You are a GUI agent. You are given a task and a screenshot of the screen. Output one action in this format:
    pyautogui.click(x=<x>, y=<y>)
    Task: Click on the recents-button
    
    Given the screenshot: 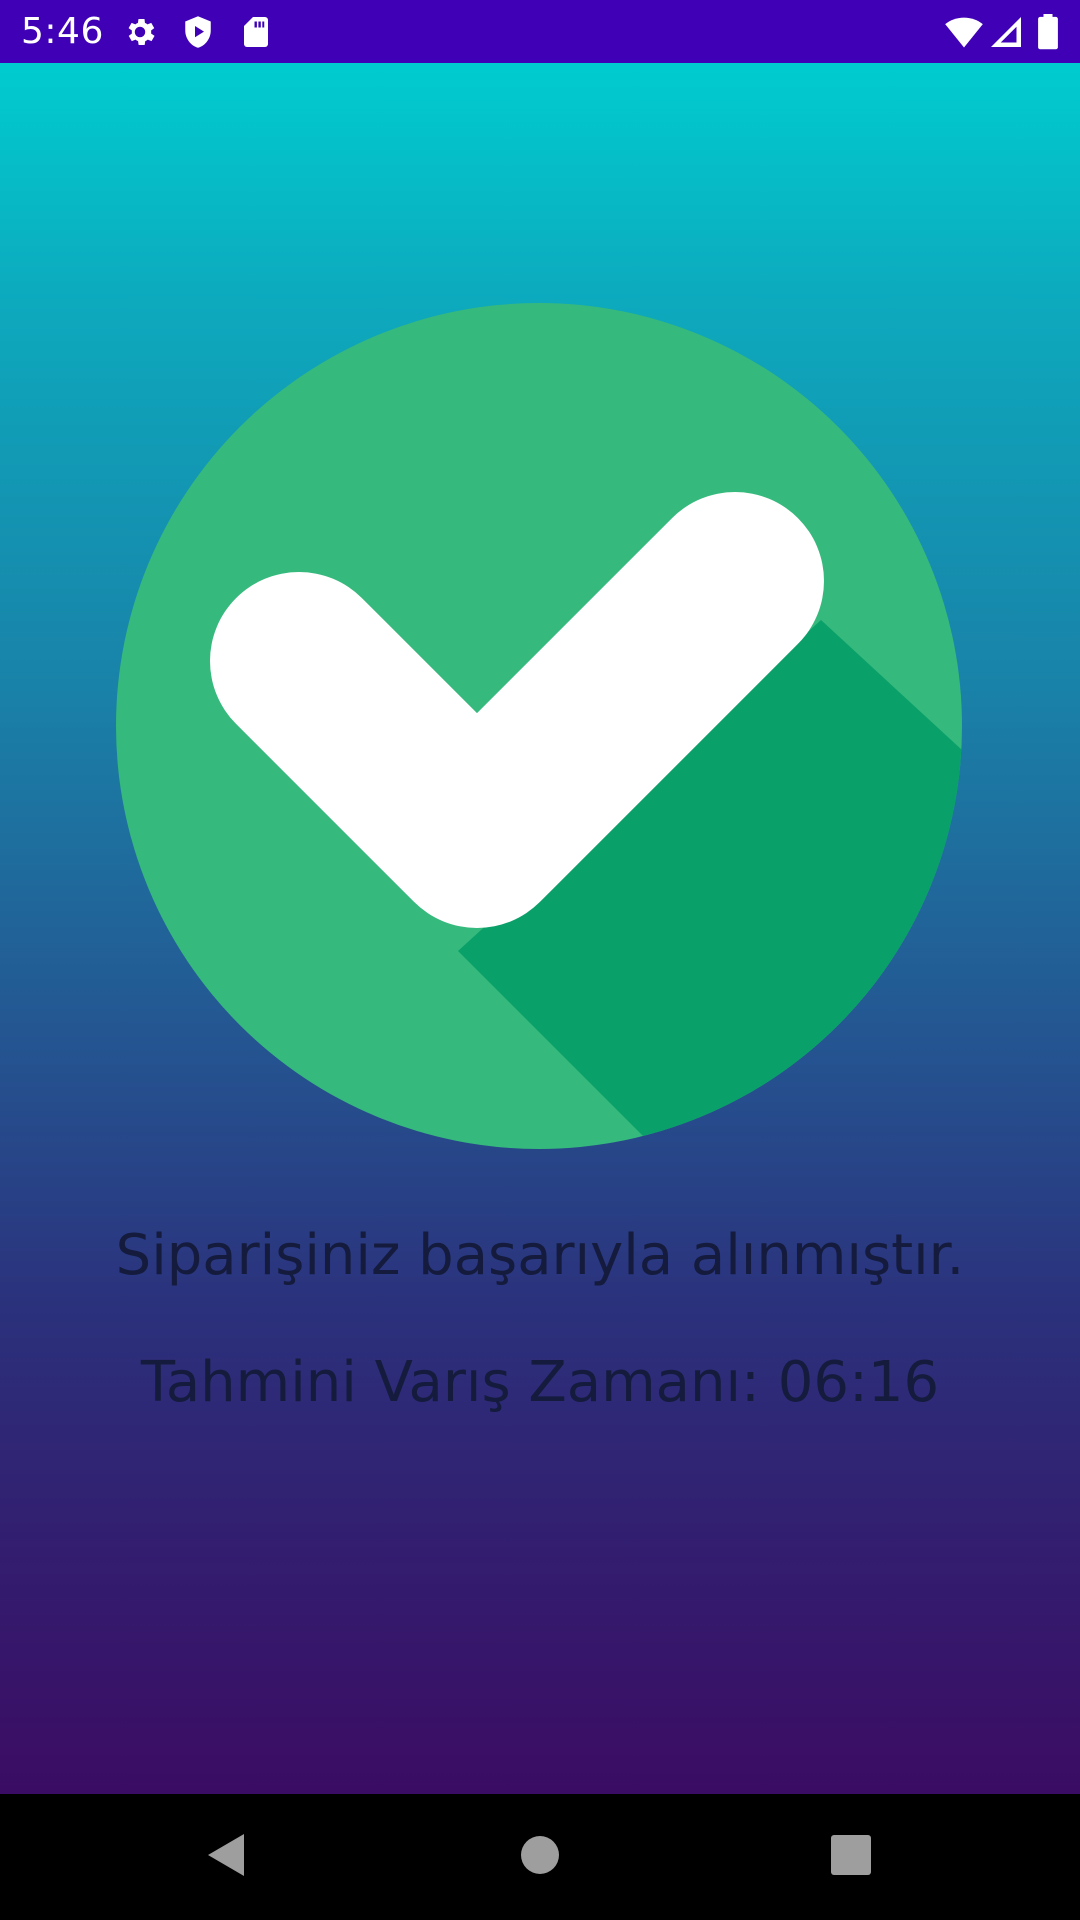 What is the action you would take?
    pyautogui.click(x=851, y=1857)
    